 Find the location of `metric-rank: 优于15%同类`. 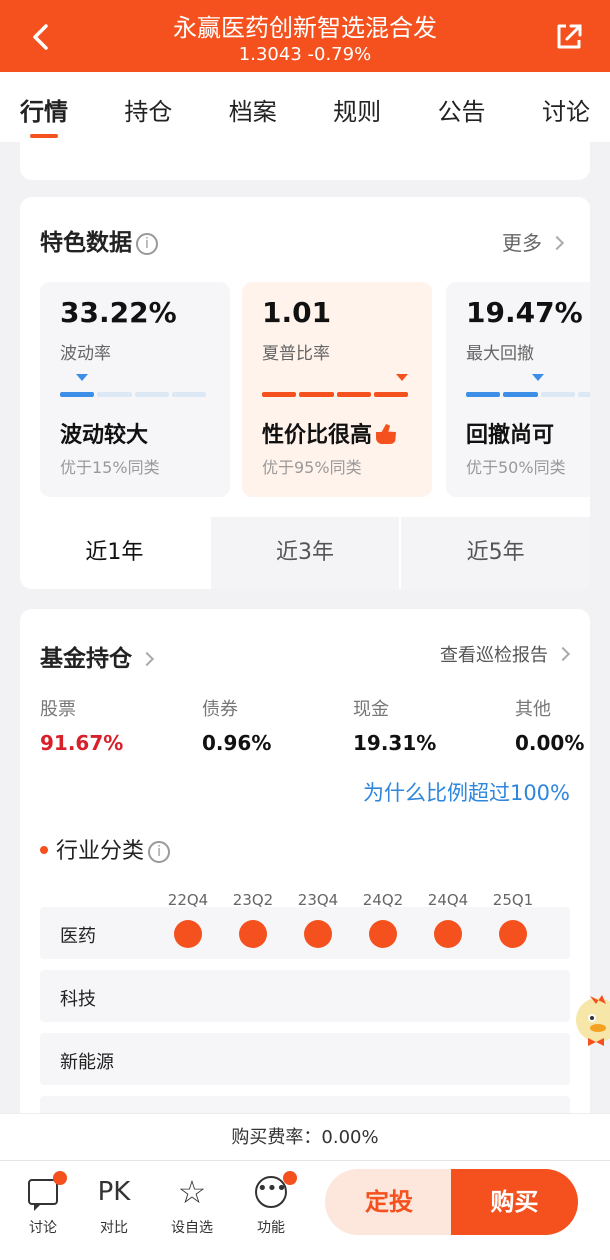

metric-rank: 优于15%同类 is located at coordinates (110, 467).